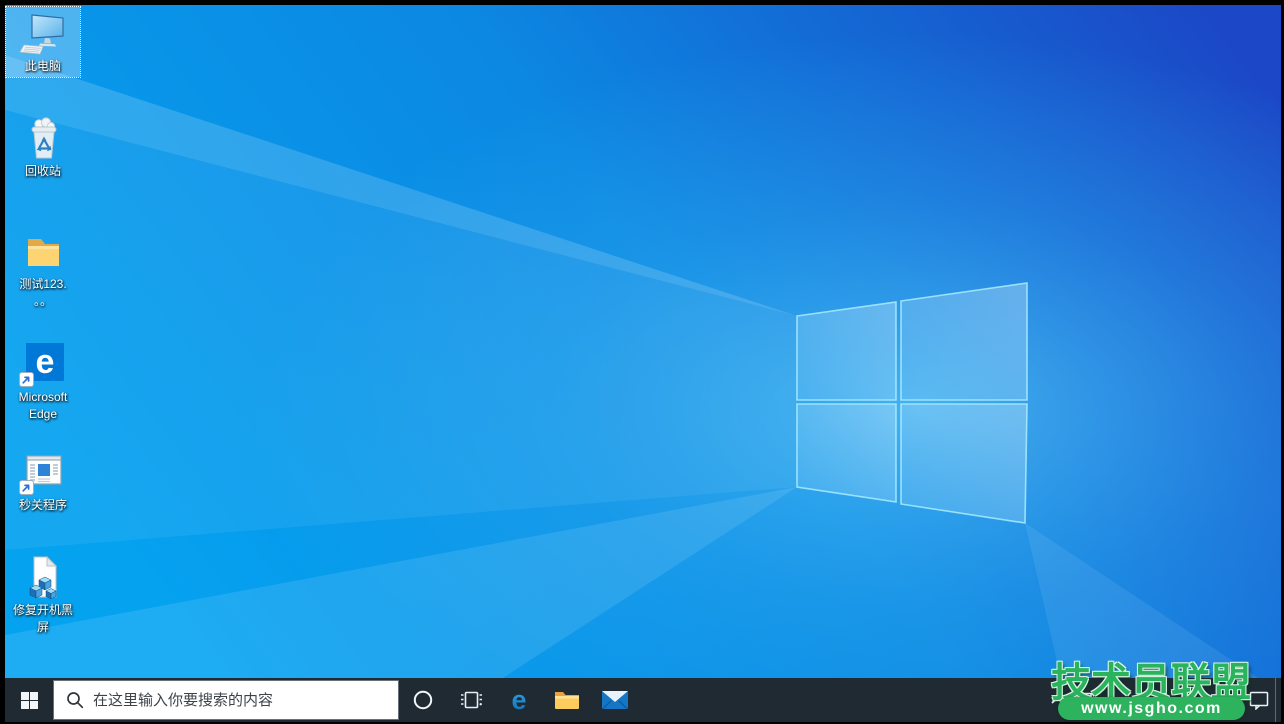 This screenshot has height=724, width=1284. Describe the element at coordinates (42, 627) in the screenshot. I see `icon-label-line2: 屏` at that location.